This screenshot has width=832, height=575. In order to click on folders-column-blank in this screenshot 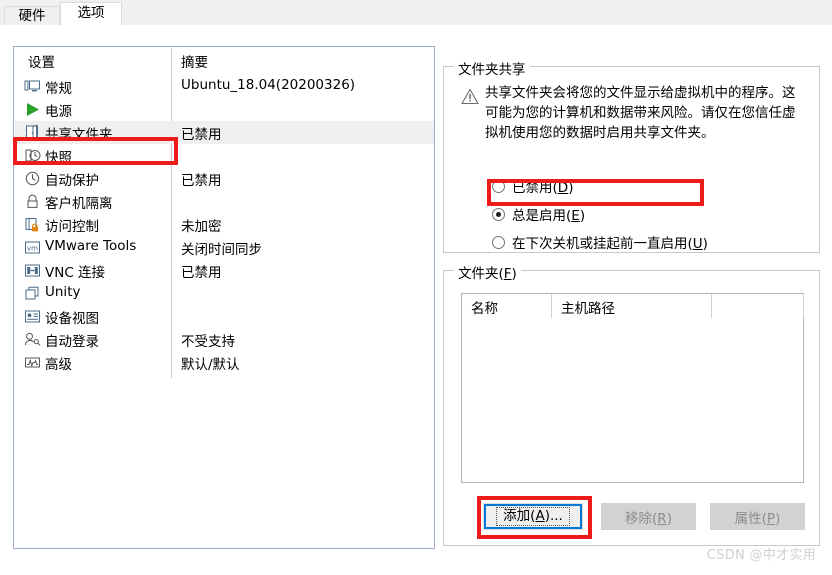, I will do `click(758, 306)`.